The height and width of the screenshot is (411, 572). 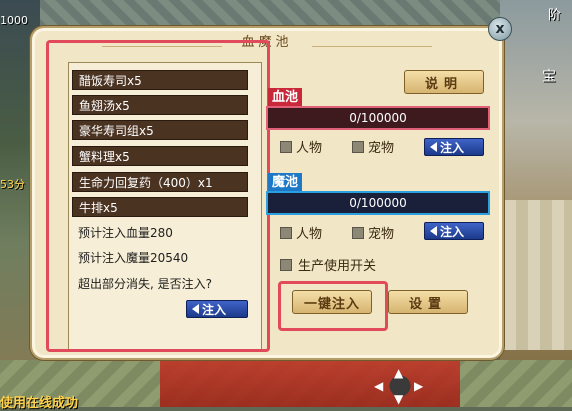 I want to click on one-click-inject-button: 一键注入, so click(x=332, y=302).